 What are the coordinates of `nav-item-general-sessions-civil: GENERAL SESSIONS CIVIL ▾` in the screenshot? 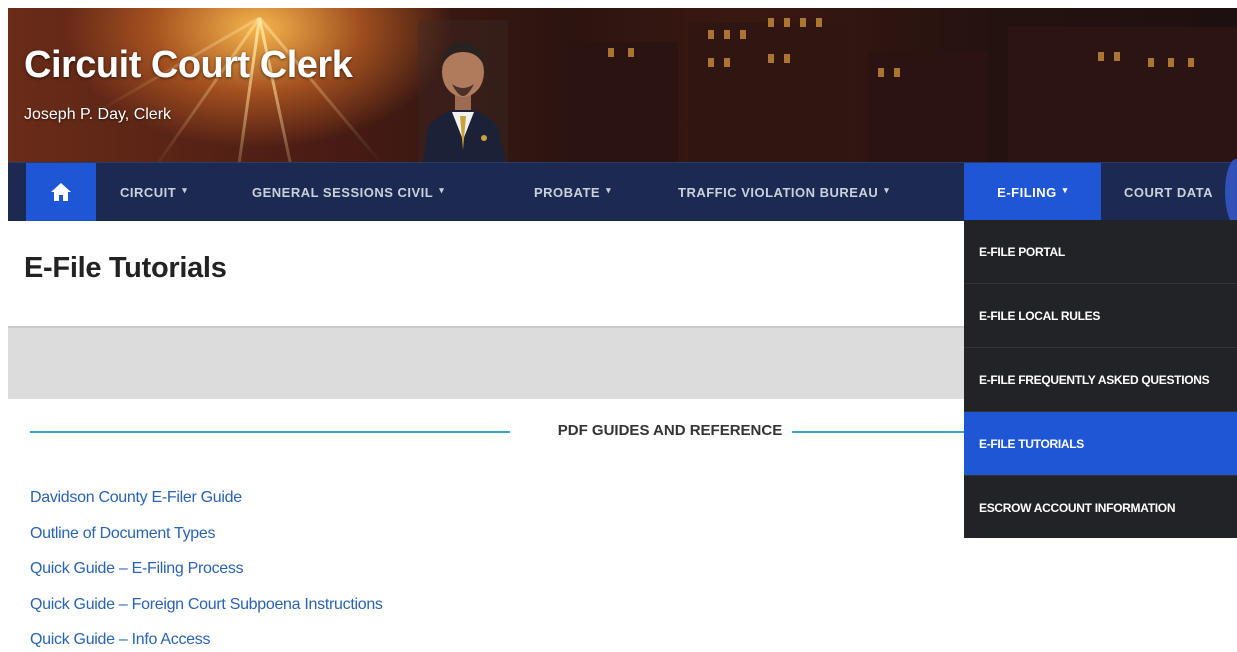 It's located at (348, 192).